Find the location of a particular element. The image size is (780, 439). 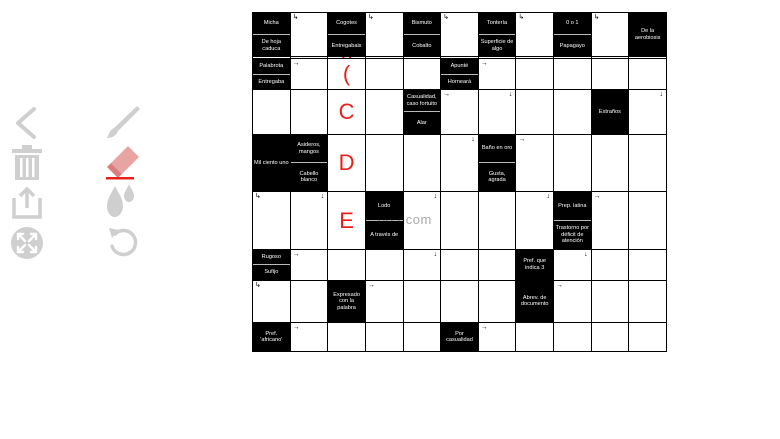

handwritten-letter: E is located at coordinates (346, 220).